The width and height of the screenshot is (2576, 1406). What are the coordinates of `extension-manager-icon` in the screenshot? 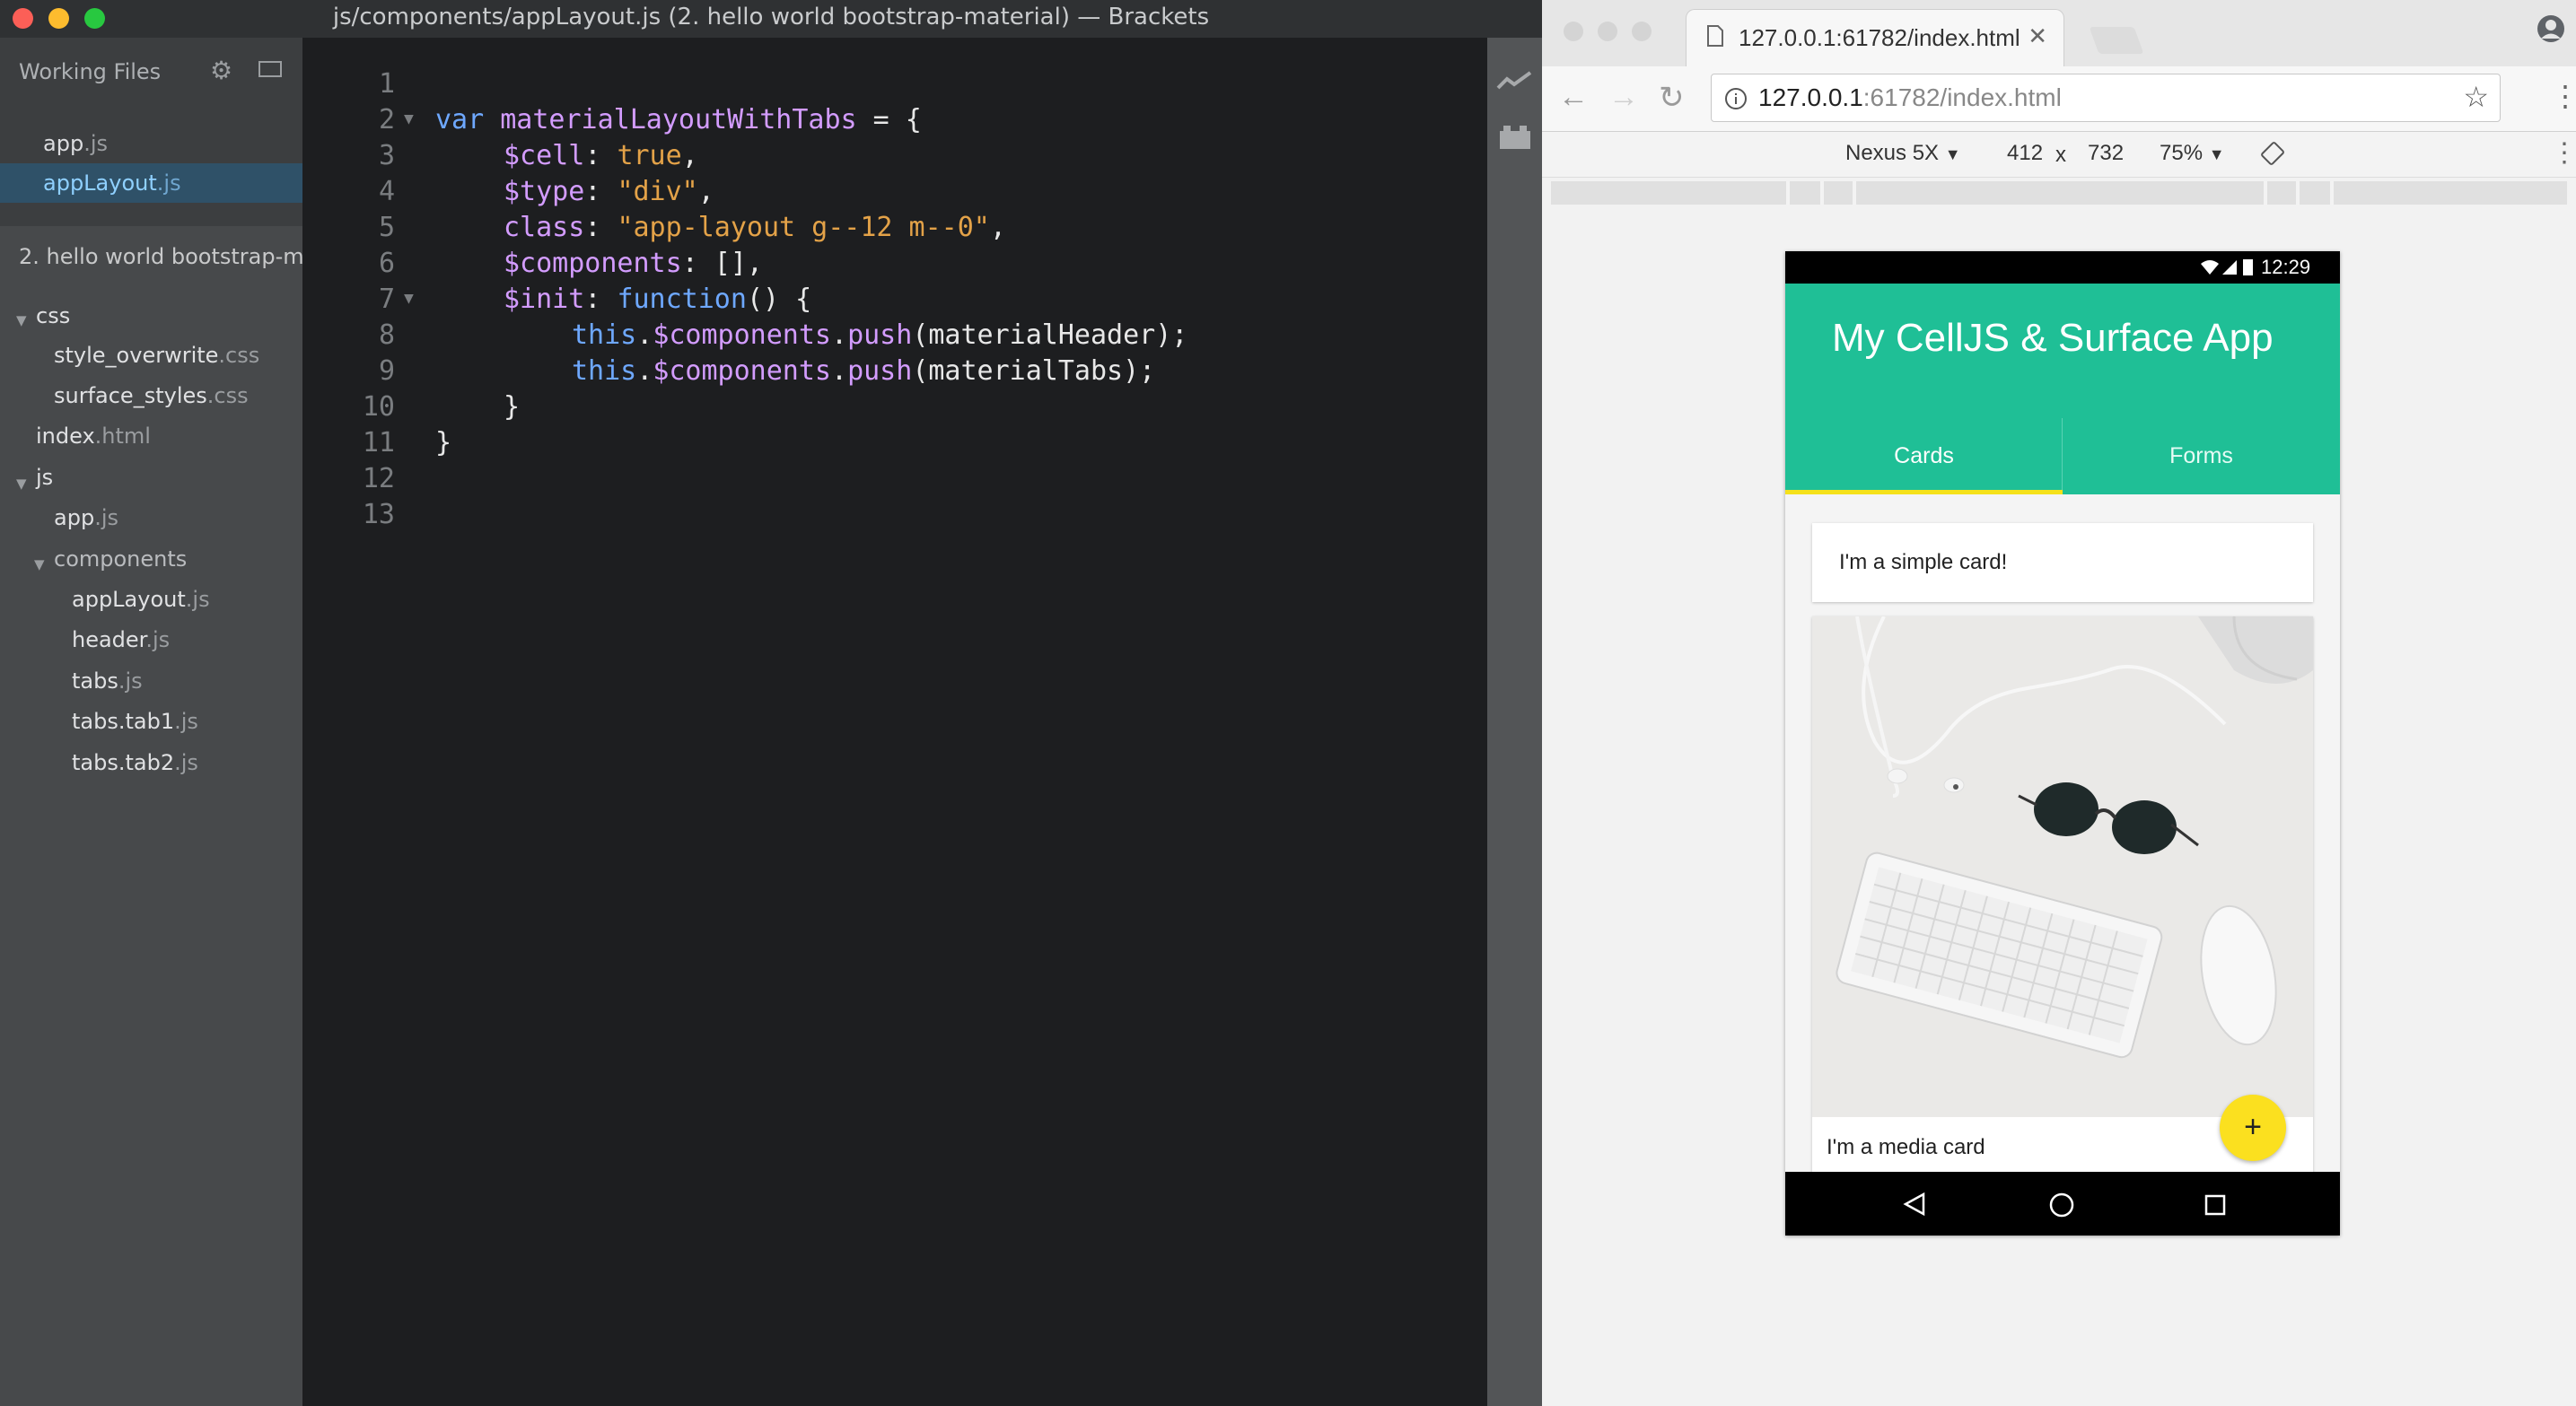 It's located at (1515, 137).